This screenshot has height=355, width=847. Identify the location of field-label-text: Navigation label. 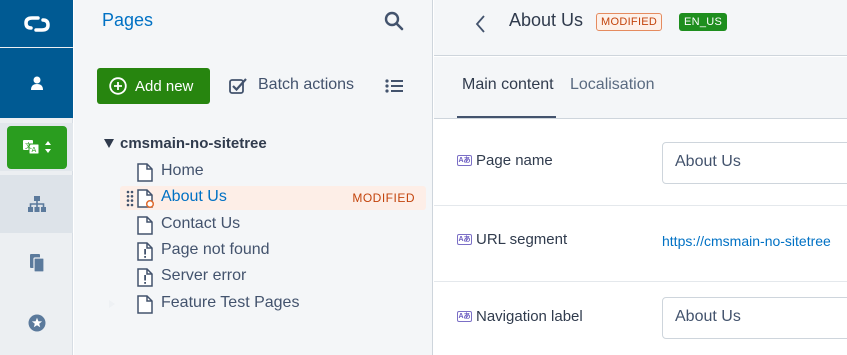
(529, 316).